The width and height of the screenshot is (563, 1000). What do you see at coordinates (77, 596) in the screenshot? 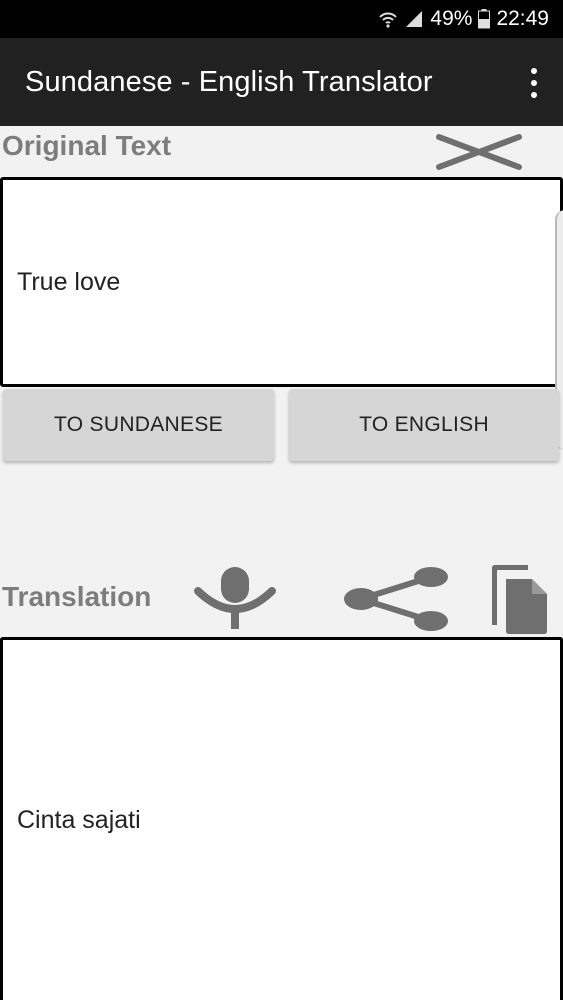
I see `translation-label: Translation` at bounding box center [77, 596].